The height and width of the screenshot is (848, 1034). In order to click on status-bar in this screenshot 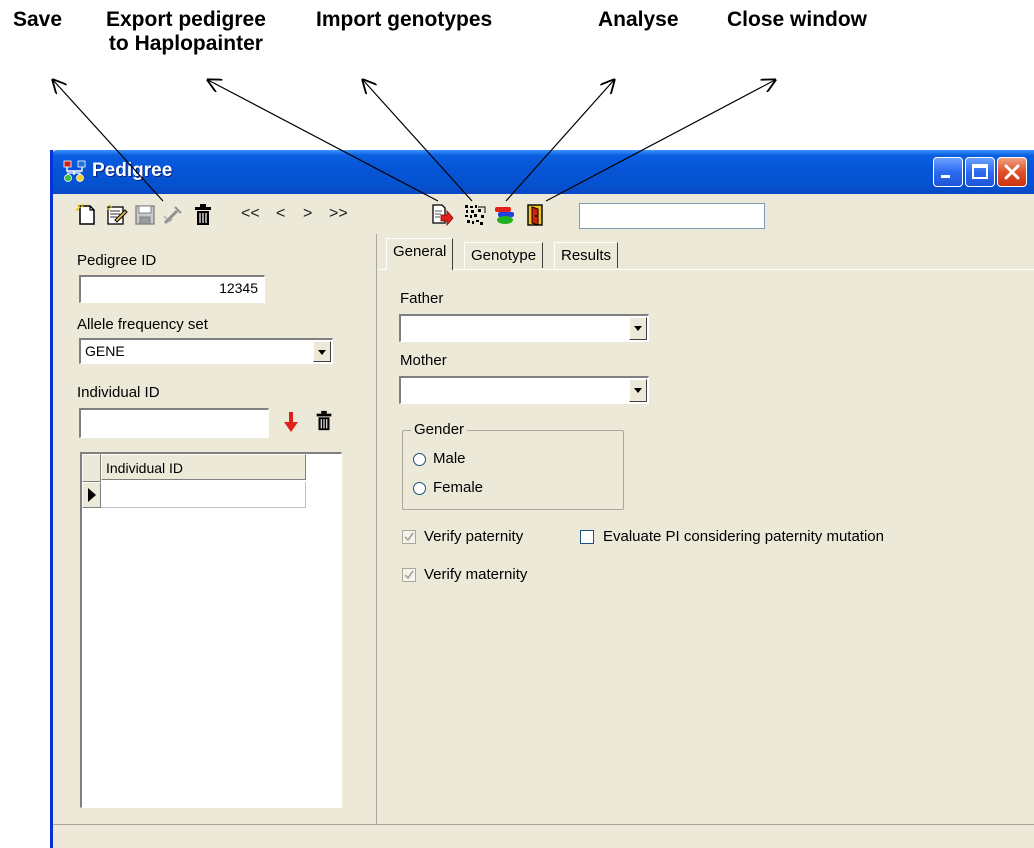, I will do `click(543, 836)`.